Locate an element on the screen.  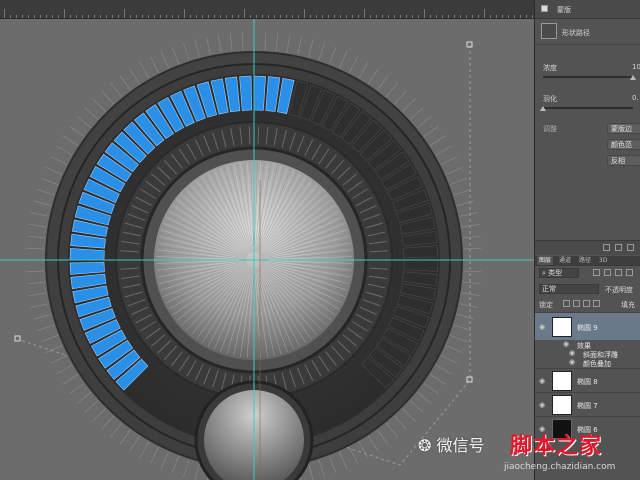
layers-tabs: 图层 通道 路径 3D is located at coordinates (587, 261).